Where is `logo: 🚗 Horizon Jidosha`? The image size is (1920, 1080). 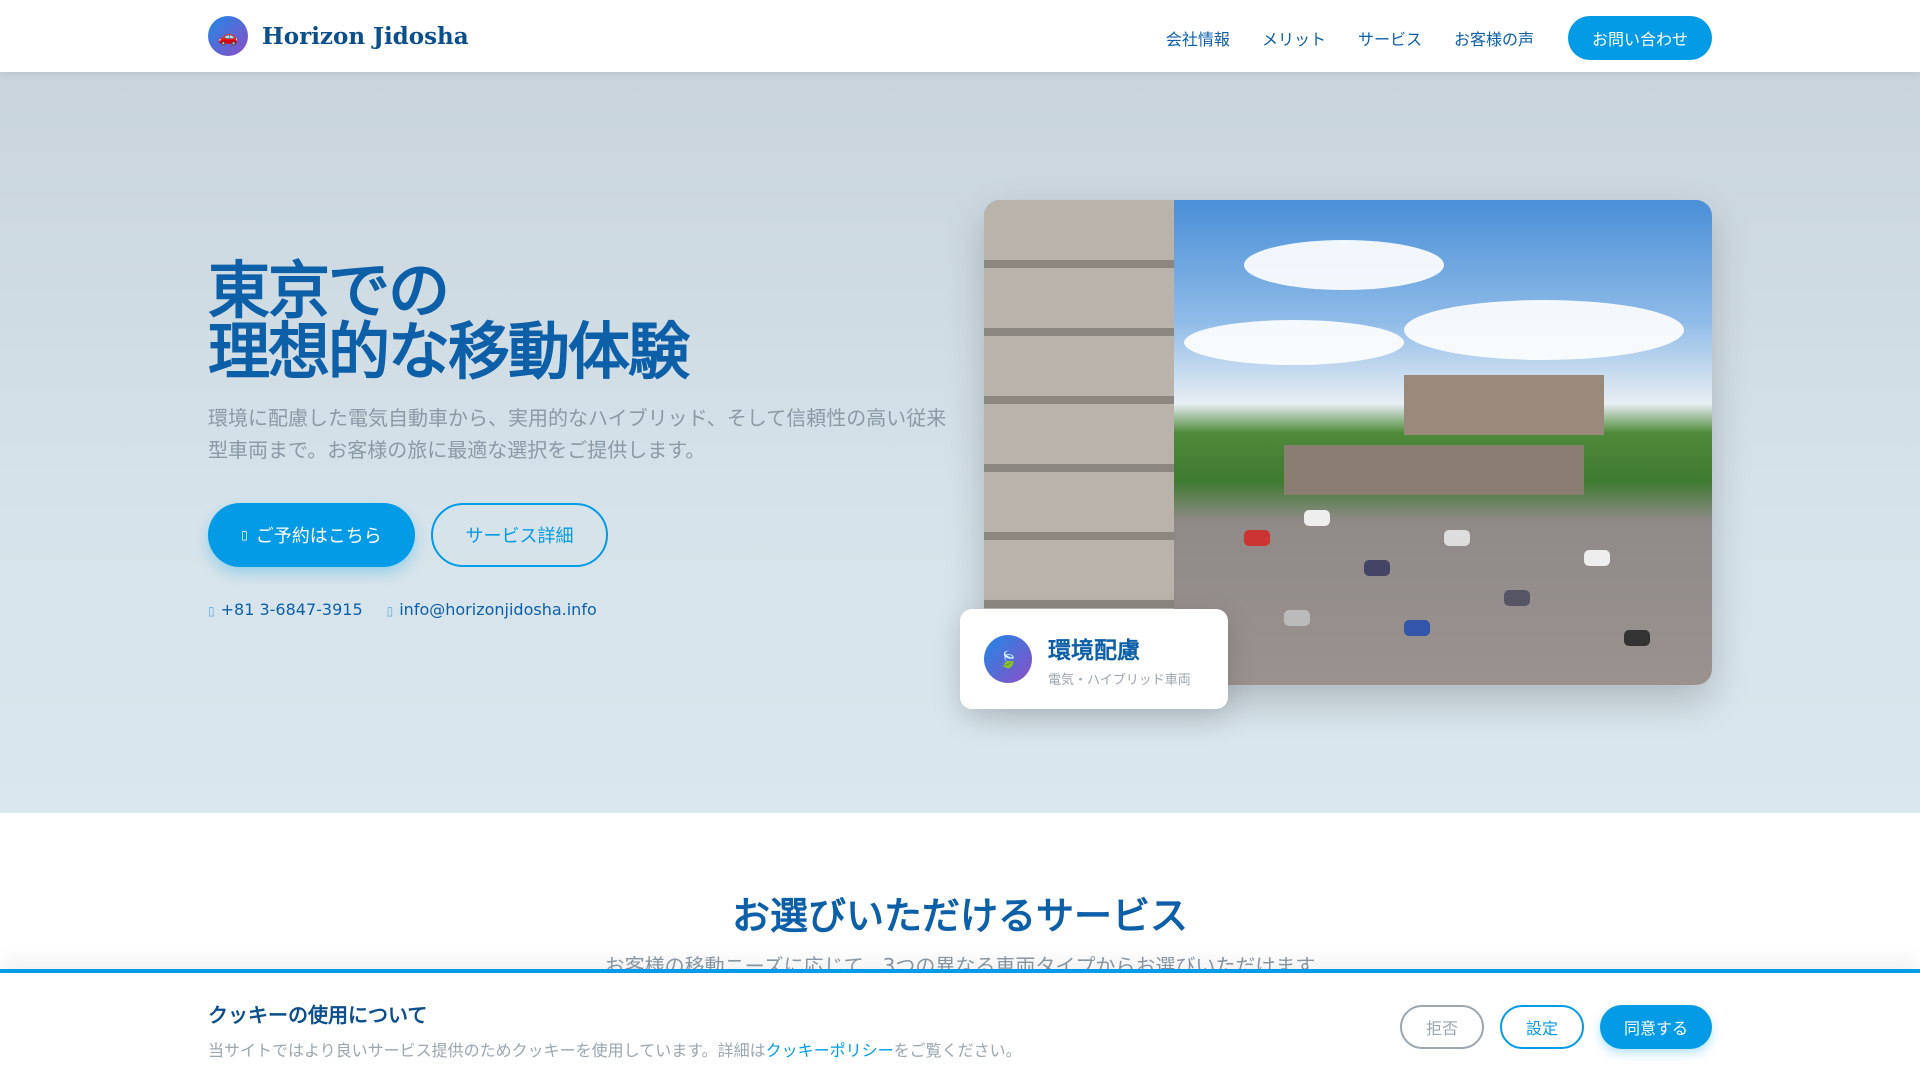 logo: 🚗 Horizon Jidosha is located at coordinates (338, 36).